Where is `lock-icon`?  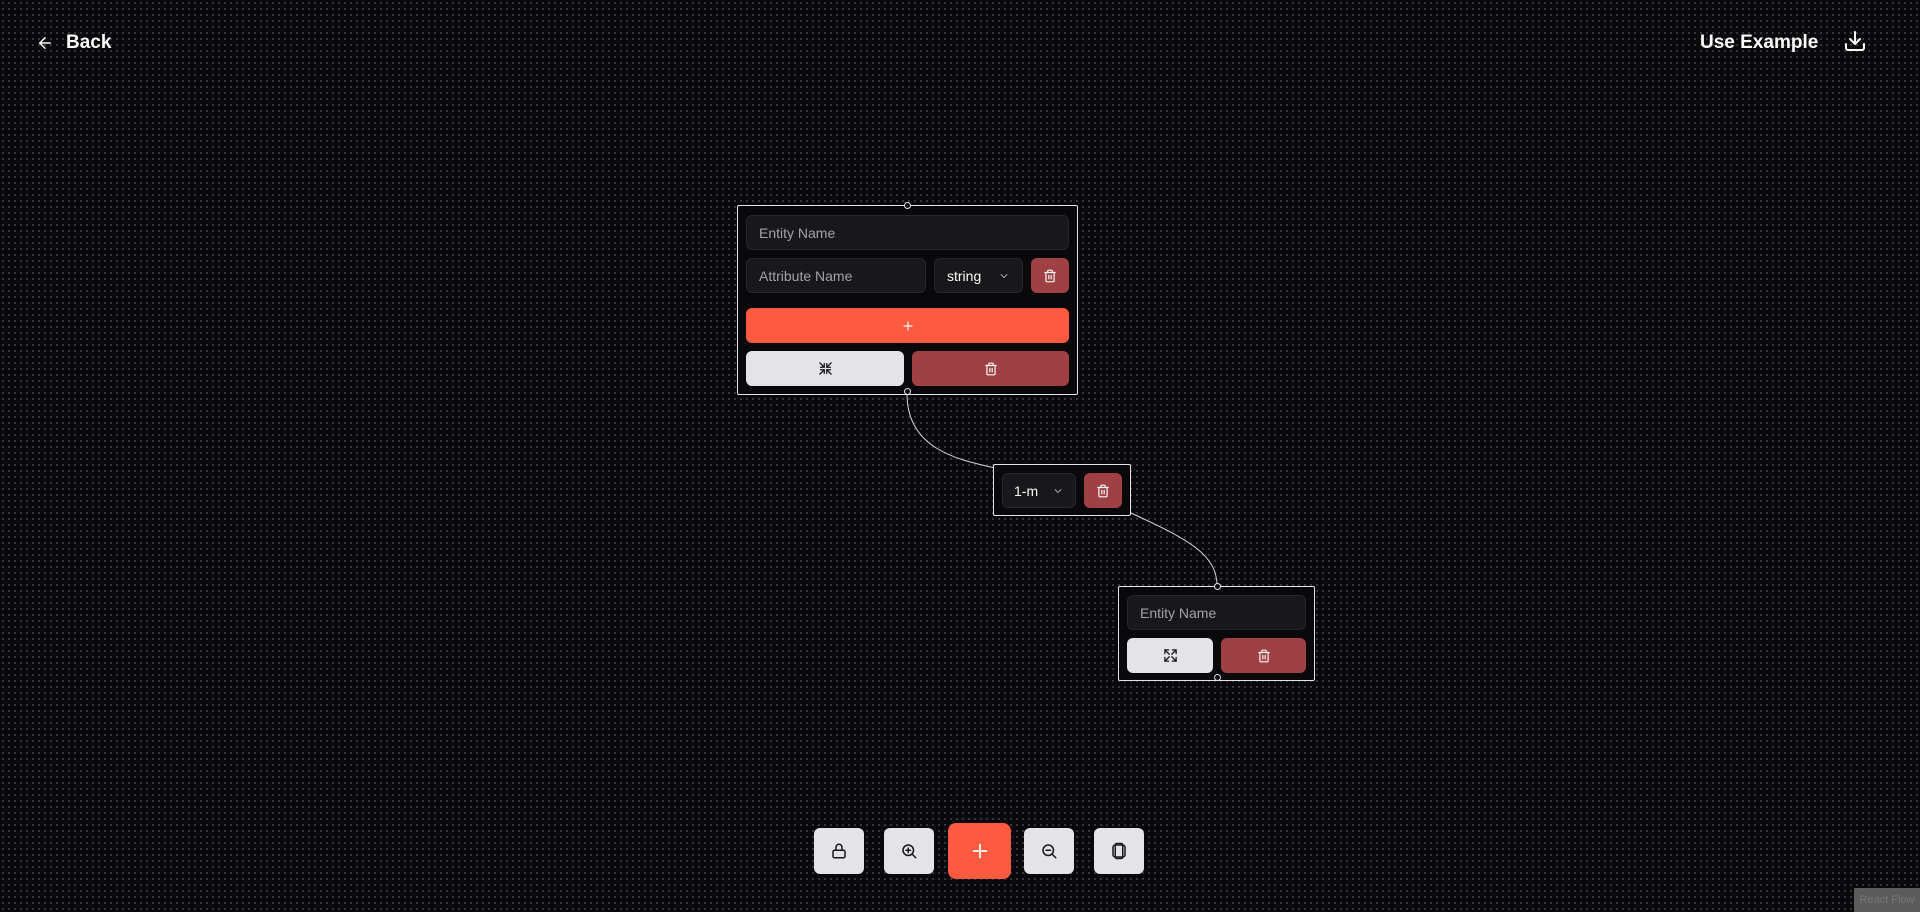
lock-icon is located at coordinates (839, 851).